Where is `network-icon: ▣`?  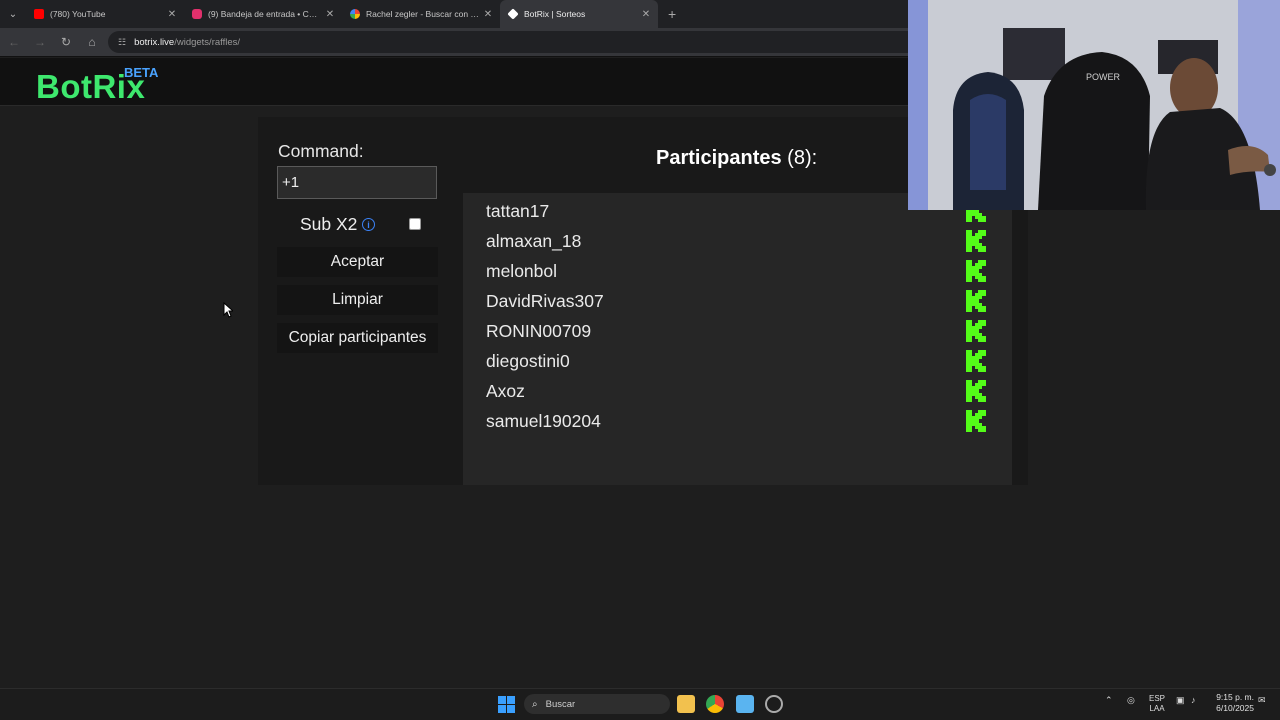 network-icon: ▣ is located at coordinates (1180, 700).